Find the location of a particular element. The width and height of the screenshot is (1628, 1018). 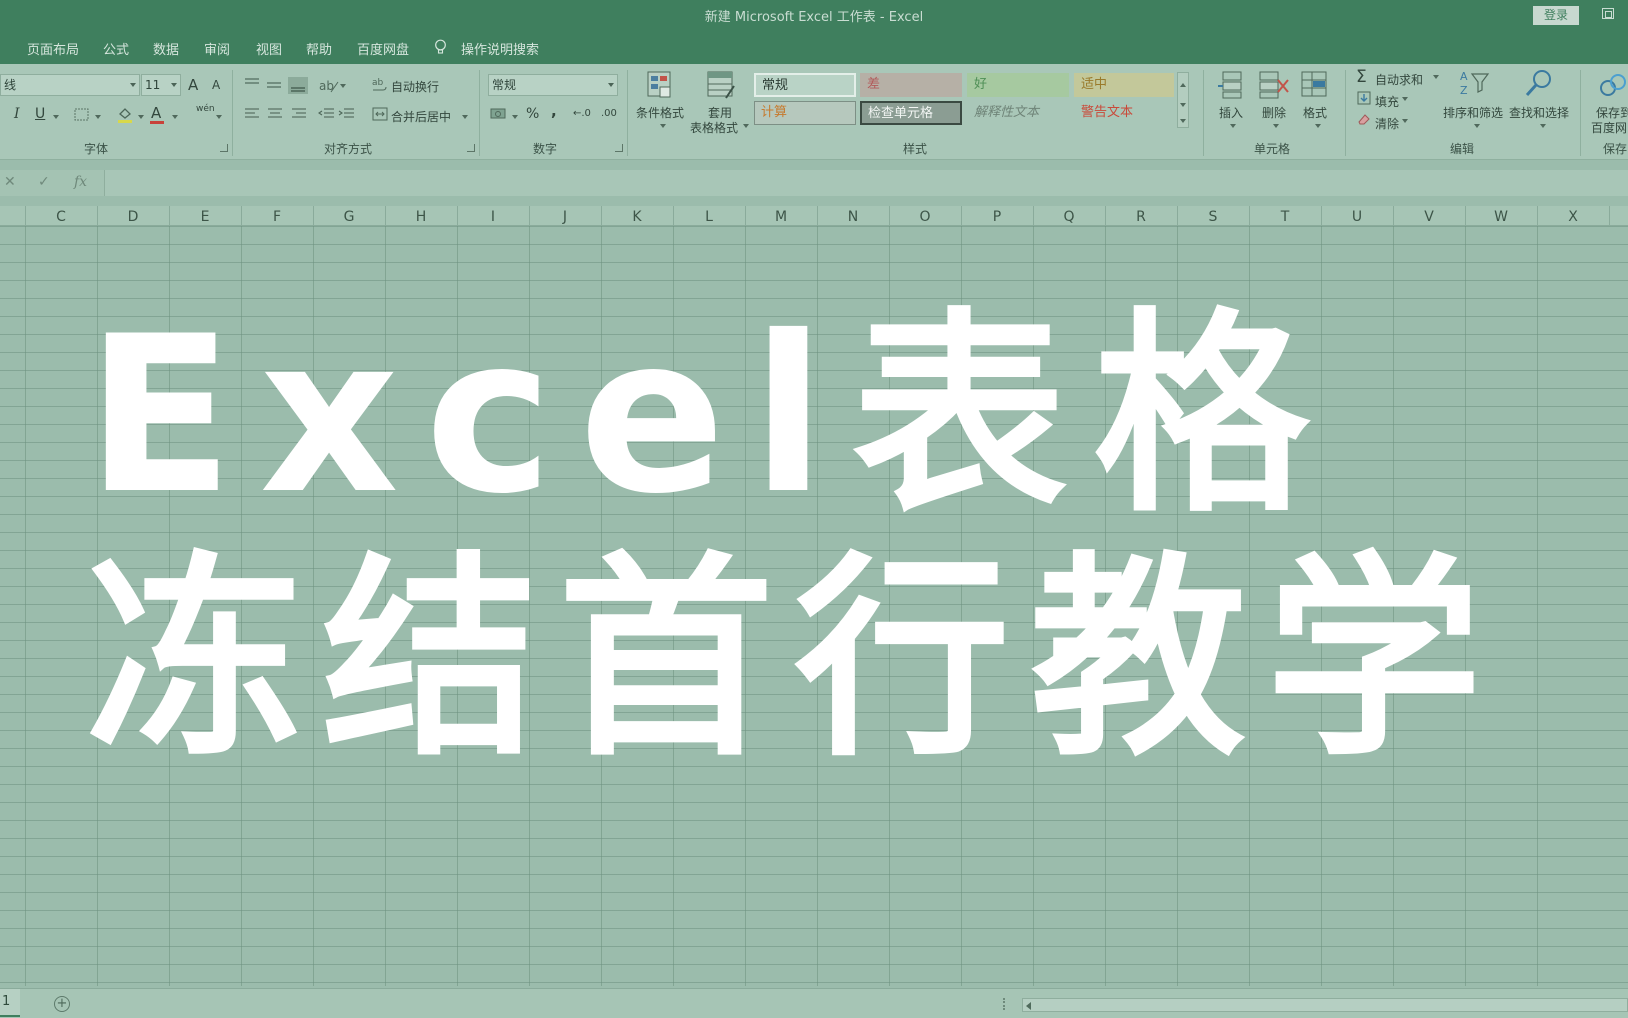

add-sheet-button: + is located at coordinates (62, 1004).